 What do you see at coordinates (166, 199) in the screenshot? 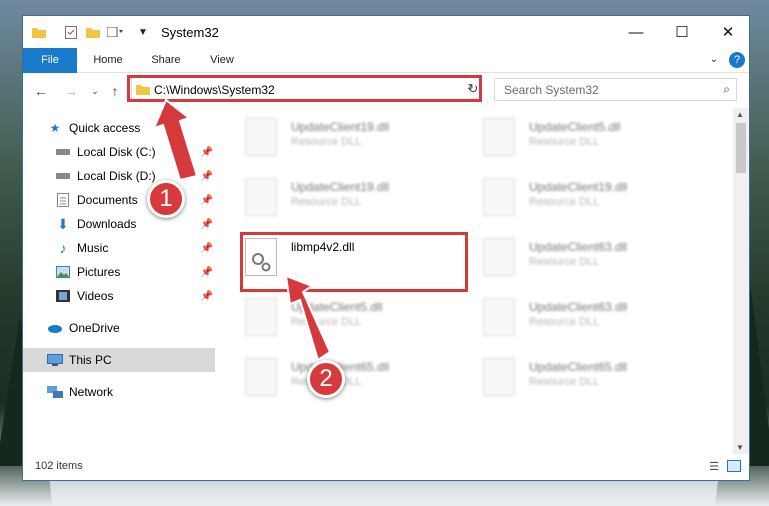
I see `step-1-badge: 1` at bounding box center [166, 199].